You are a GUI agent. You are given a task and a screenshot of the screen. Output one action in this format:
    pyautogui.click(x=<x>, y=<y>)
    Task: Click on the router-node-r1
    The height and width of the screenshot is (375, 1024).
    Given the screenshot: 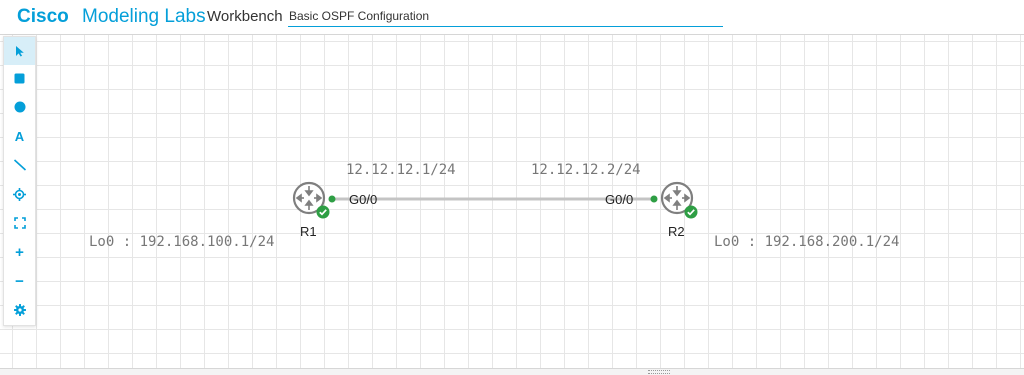 What is the action you would take?
    pyautogui.click(x=311, y=200)
    